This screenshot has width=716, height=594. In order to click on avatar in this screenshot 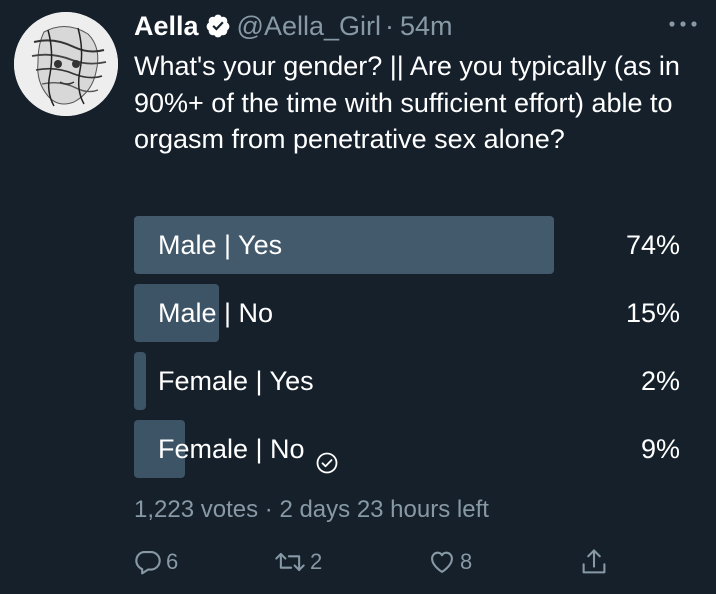, I will do `click(66, 64)`.